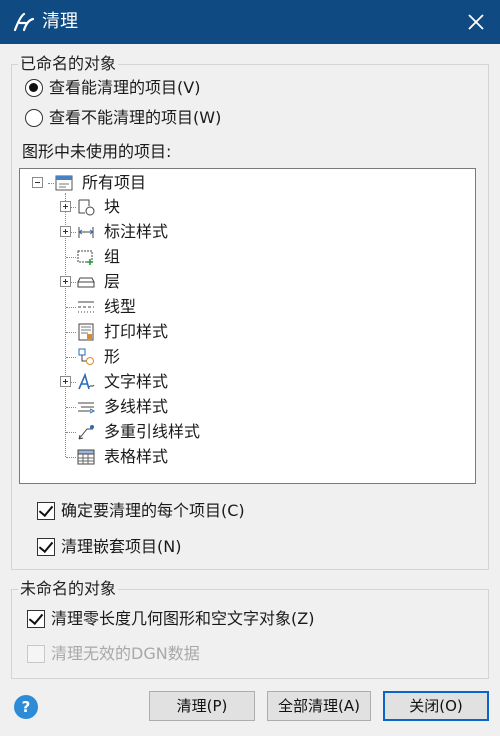 This screenshot has height=736, width=500. I want to click on tree-item-label: 表格样式, so click(136, 456).